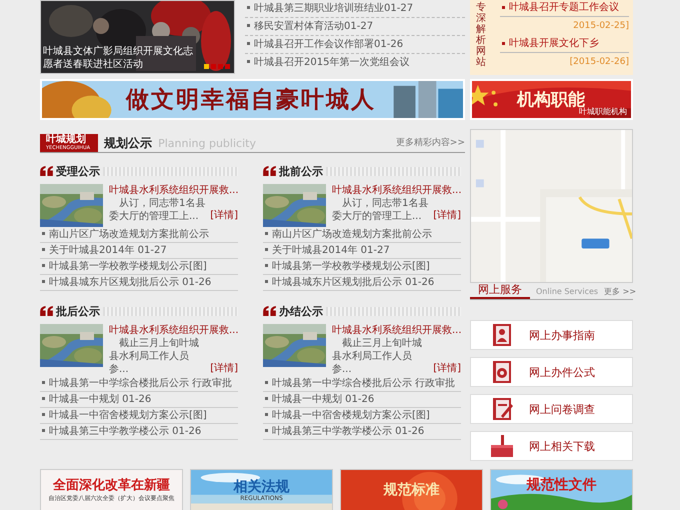 This screenshot has width=680, height=510. Describe the element at coordinates (551, 99) in the screenshot. I see `banner: 机构职能 叶城职能机构` at that location.